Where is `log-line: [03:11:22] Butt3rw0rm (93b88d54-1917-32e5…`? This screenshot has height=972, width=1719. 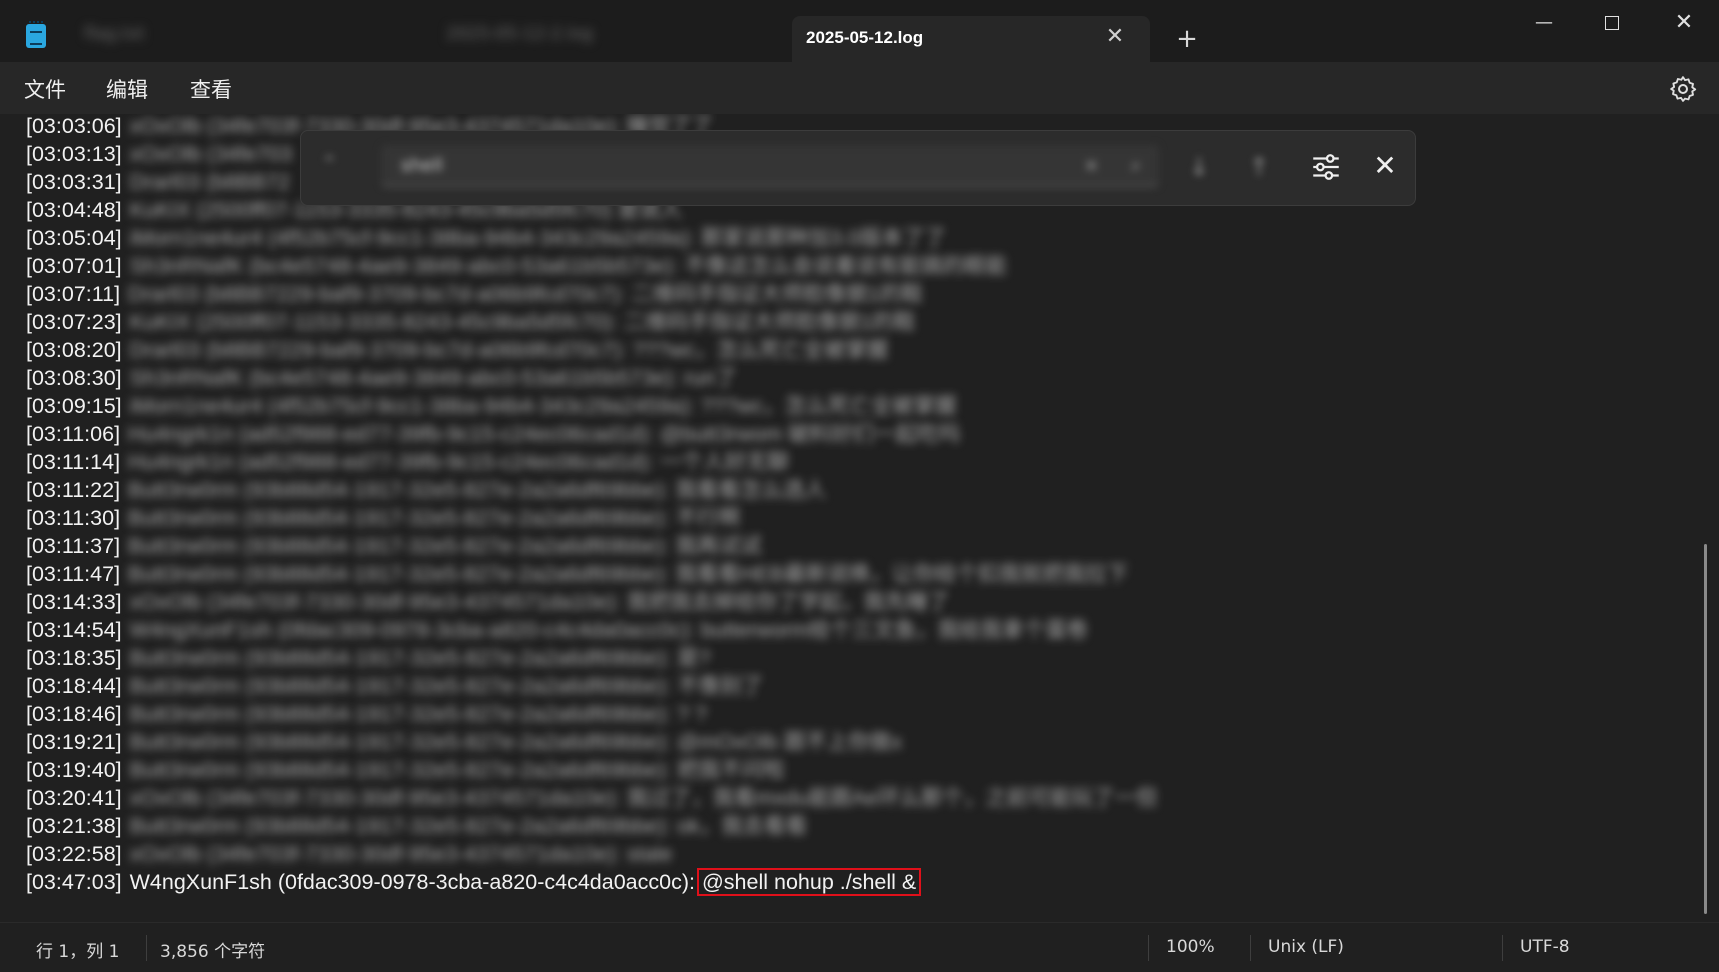 log-line: [03:11:22] Butt3rw0rm (93b88d54-1917-32e5… is located at coordinates (426, 490).